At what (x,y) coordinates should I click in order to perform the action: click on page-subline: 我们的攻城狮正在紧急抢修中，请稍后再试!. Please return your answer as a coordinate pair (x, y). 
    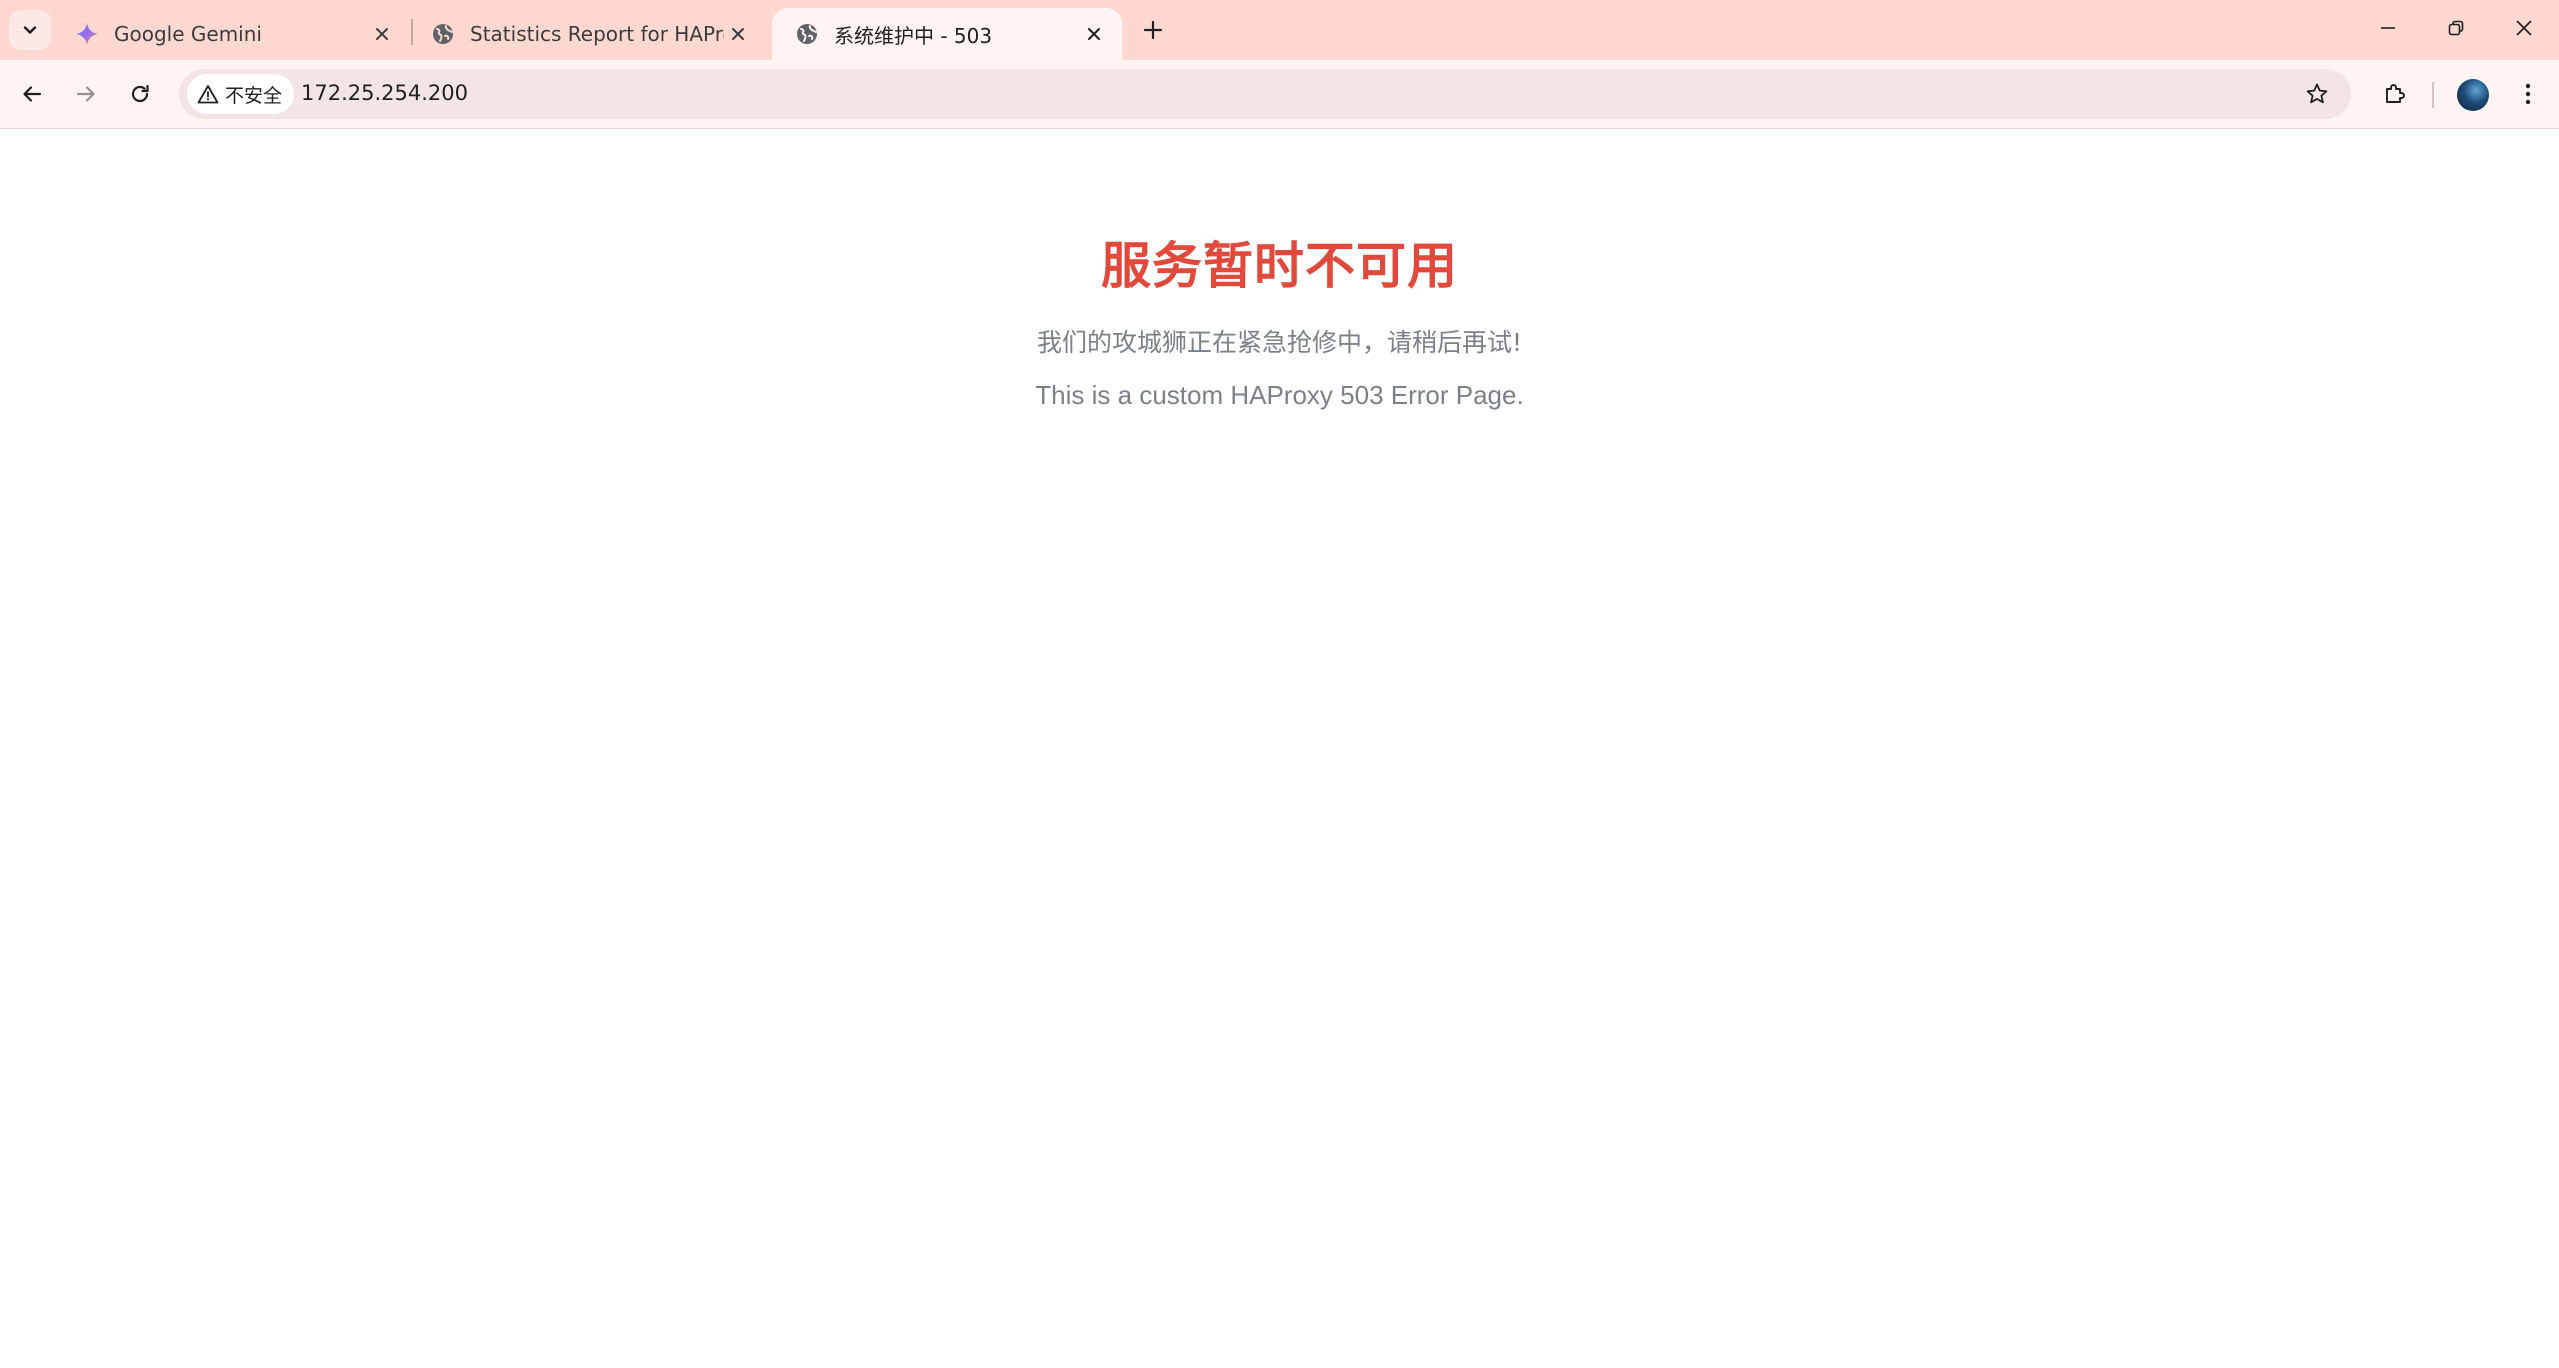
    Looking at the image, I should click on (1279, 342).